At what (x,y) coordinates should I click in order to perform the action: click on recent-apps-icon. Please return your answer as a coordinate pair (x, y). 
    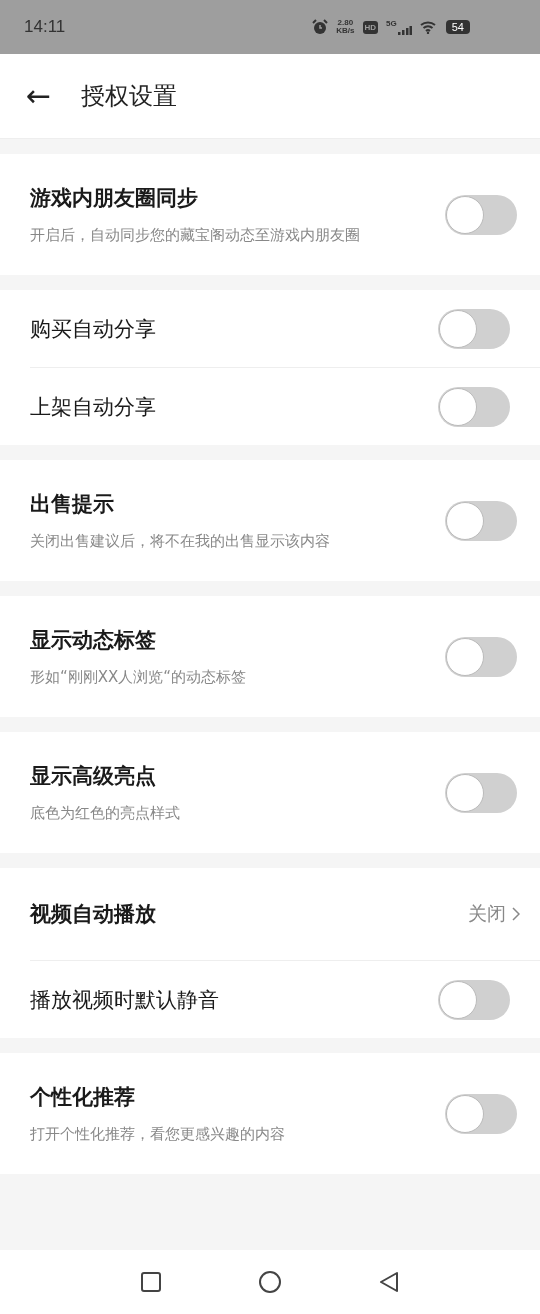
    Looking at the image, I should click on (151, 1282).